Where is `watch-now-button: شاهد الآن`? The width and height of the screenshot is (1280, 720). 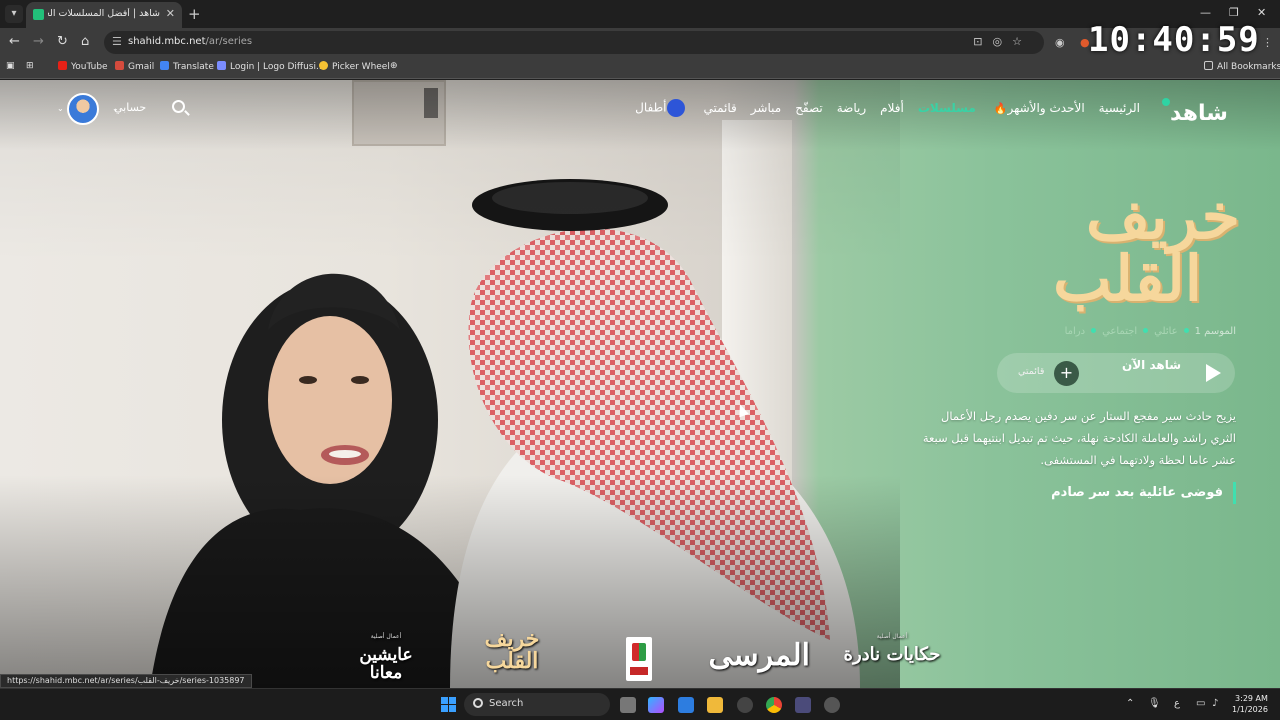 watch-now-button: شاهد الآن is located at coordinates (1151, 365).